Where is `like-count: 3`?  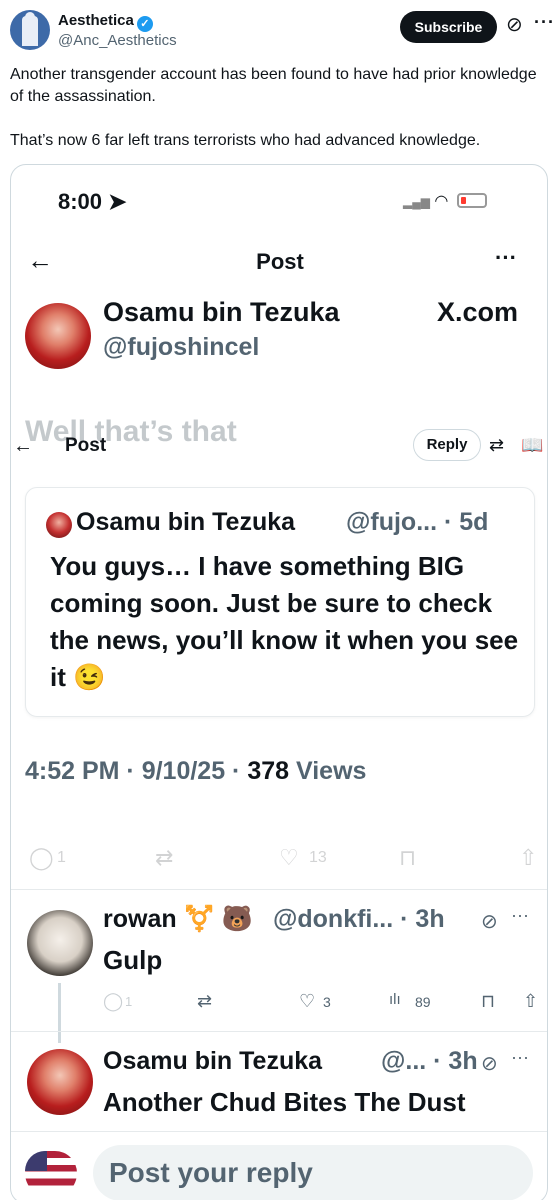
like-count: 3 is located at coordinates (327, 1002).